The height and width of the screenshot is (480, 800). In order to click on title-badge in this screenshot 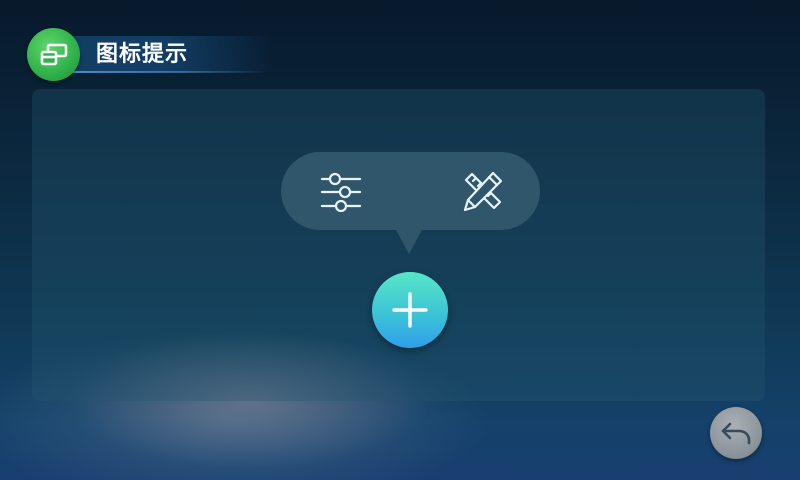, I will do `click(53, 54)`.